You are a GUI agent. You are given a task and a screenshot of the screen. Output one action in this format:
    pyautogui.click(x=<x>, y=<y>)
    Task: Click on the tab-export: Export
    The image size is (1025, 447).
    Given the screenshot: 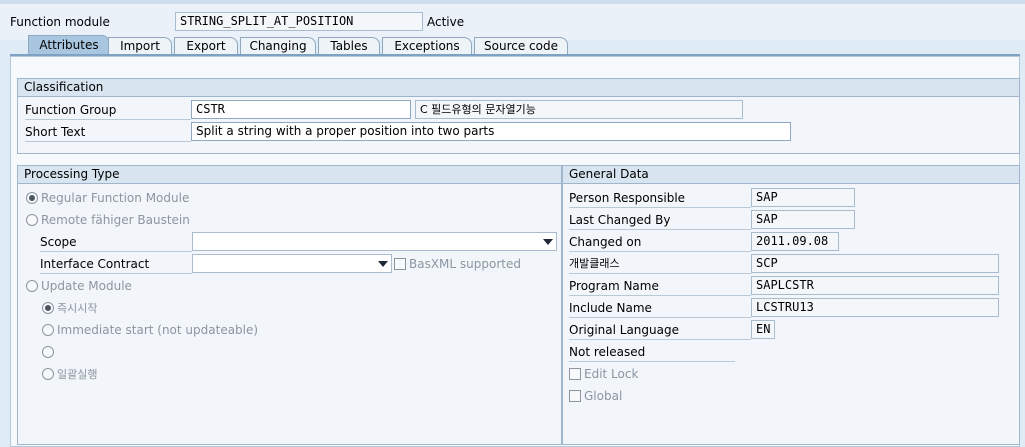 What is the action you would take?
    pyautogui.click(x=206, y=46)
    